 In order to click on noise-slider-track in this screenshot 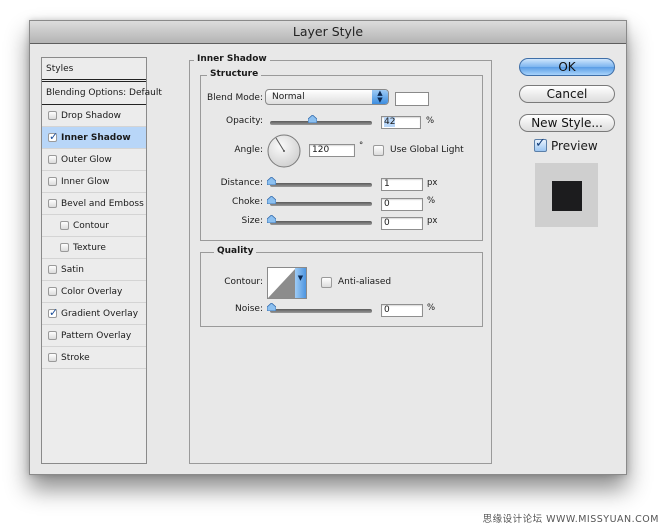, I will do `click(321, 311)`.